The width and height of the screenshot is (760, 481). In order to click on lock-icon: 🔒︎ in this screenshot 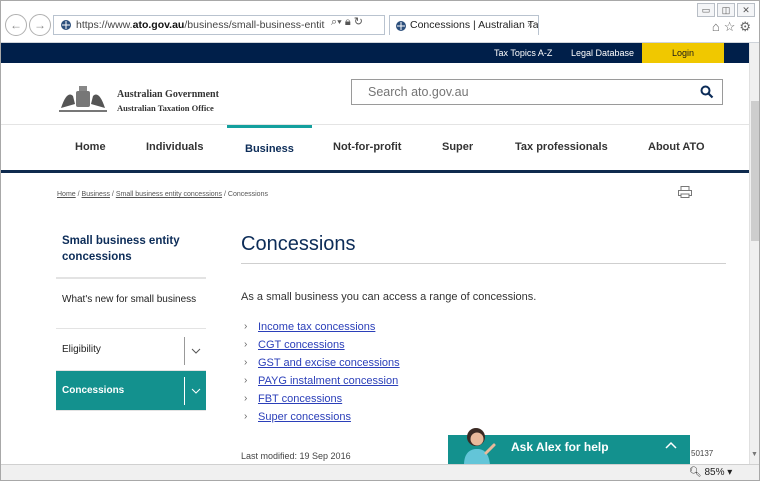, I will do `click(348, 22)`.